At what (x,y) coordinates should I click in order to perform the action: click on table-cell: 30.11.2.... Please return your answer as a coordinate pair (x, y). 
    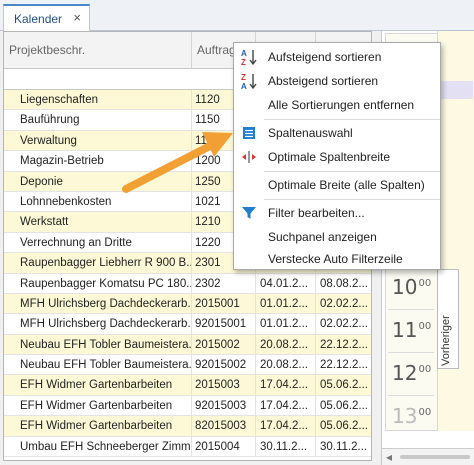
    Looking at the image, I should click on (343, 447).